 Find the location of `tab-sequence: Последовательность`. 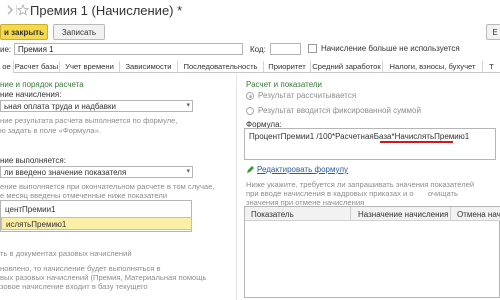

tab-sequence: Последовательность is located at coordinates (221, 67).